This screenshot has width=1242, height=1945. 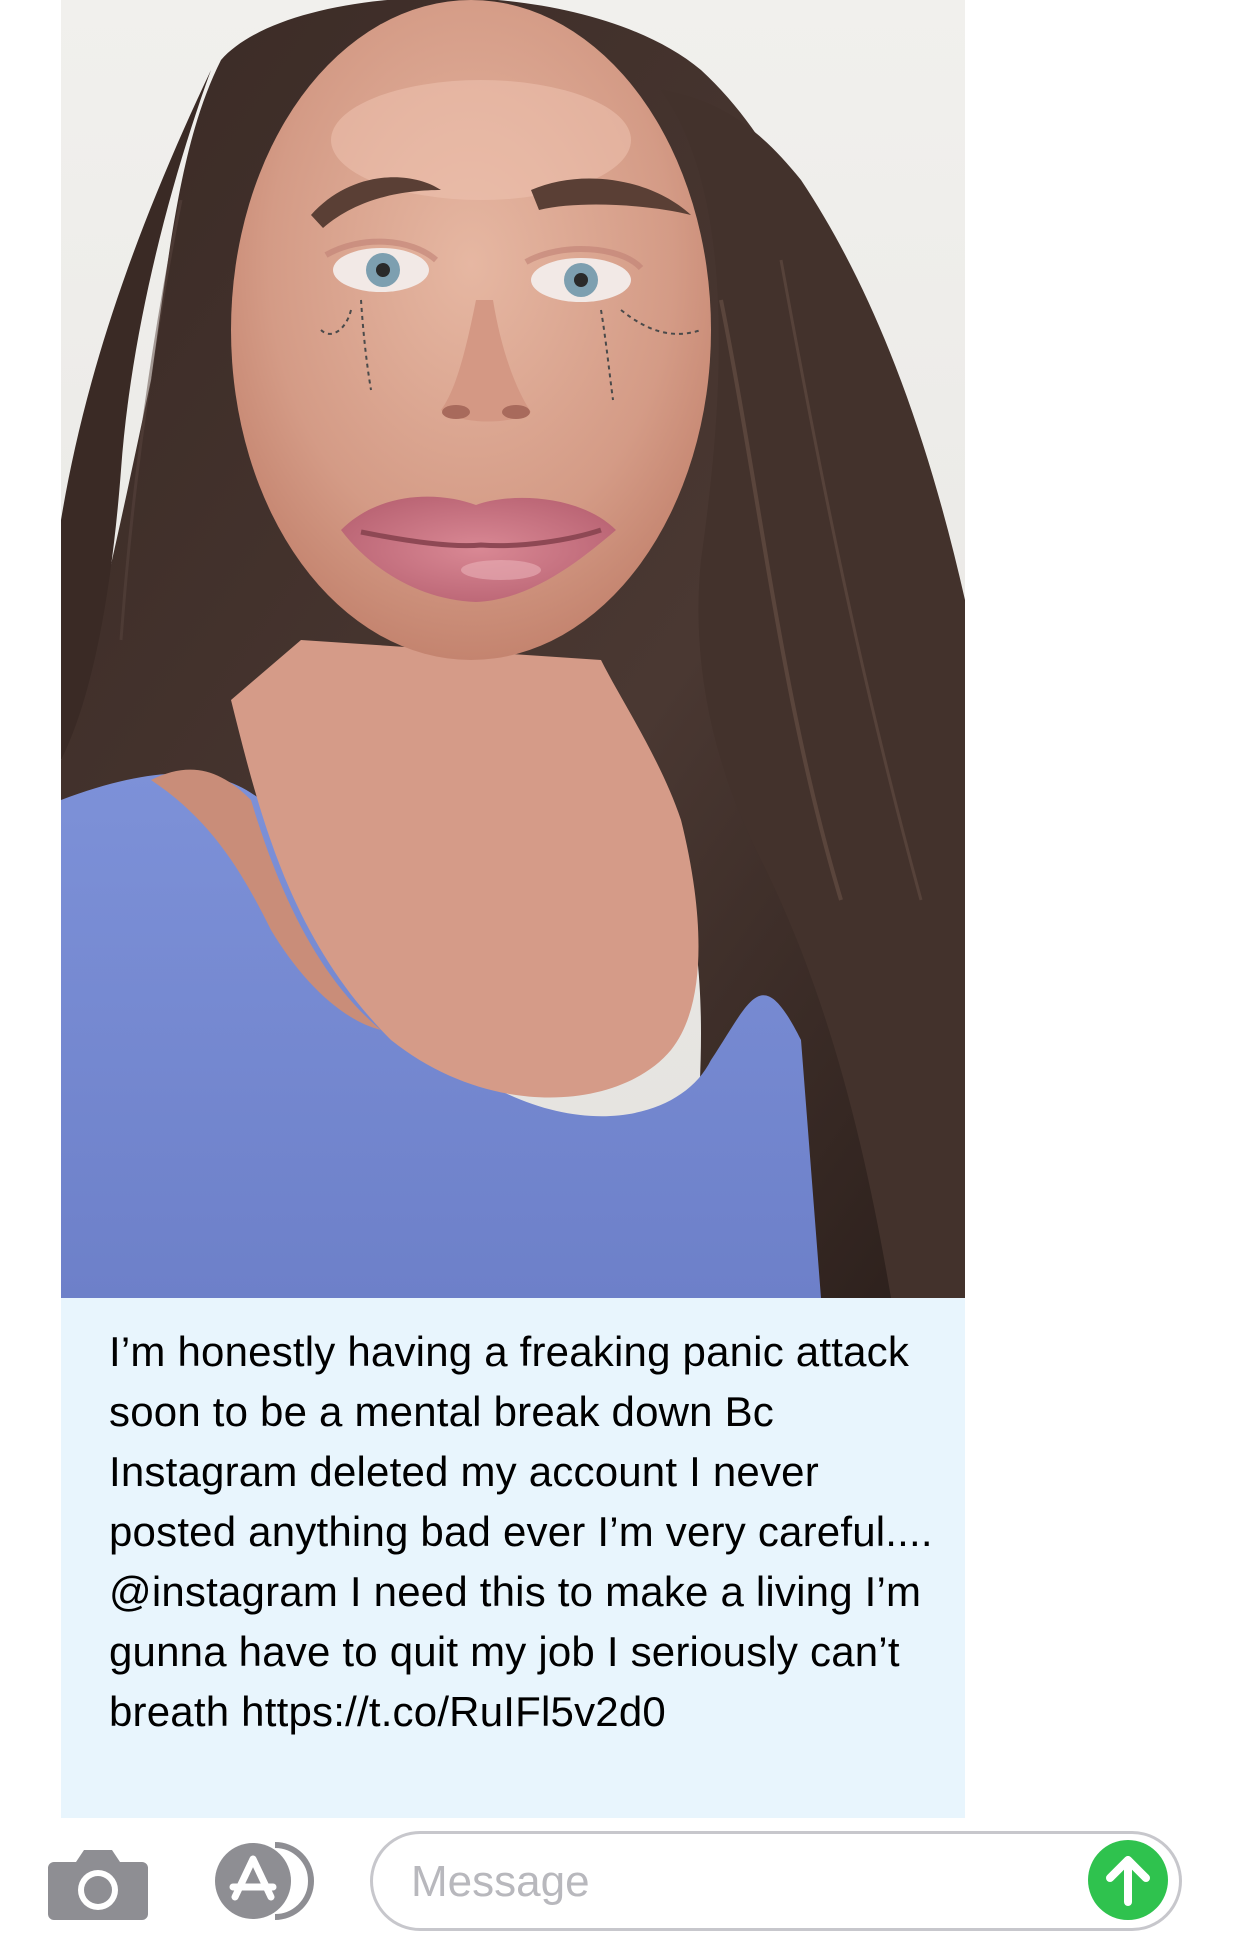 I want to click on camera-icon, so click(x=98, y=1885).